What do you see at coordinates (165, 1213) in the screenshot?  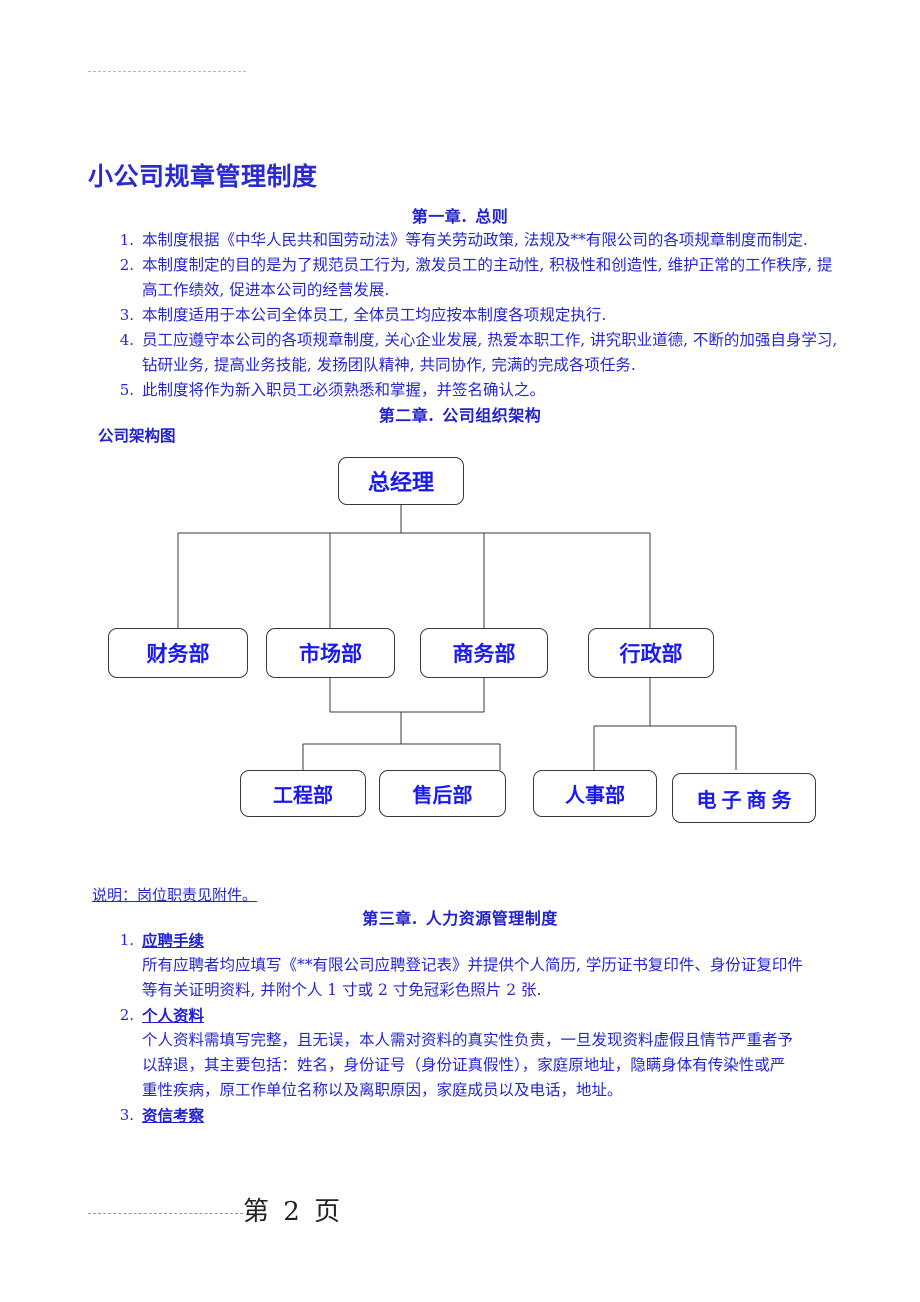 I see `footer-divider` at bounding box center [165, 1213].